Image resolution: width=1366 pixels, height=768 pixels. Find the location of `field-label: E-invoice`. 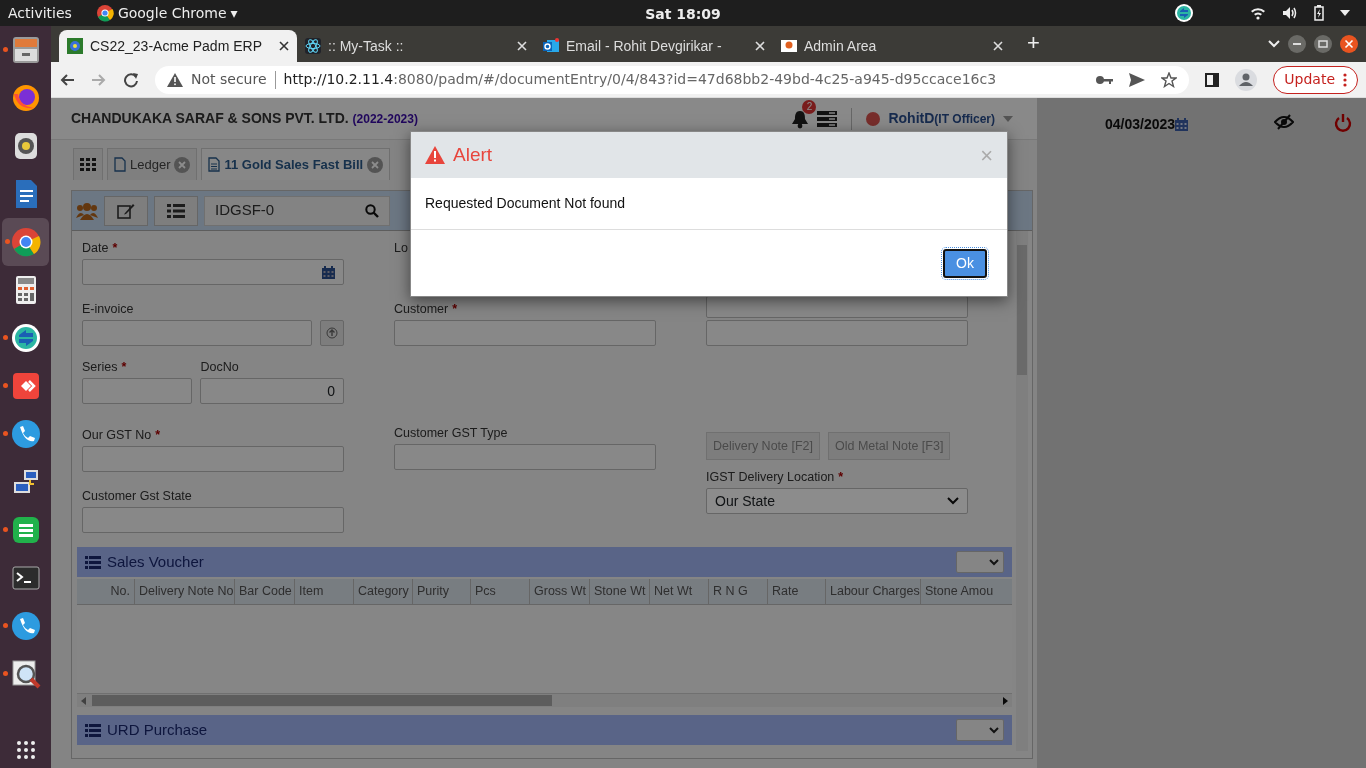

field-label: E-invoice is located at coordinates (108, 309).